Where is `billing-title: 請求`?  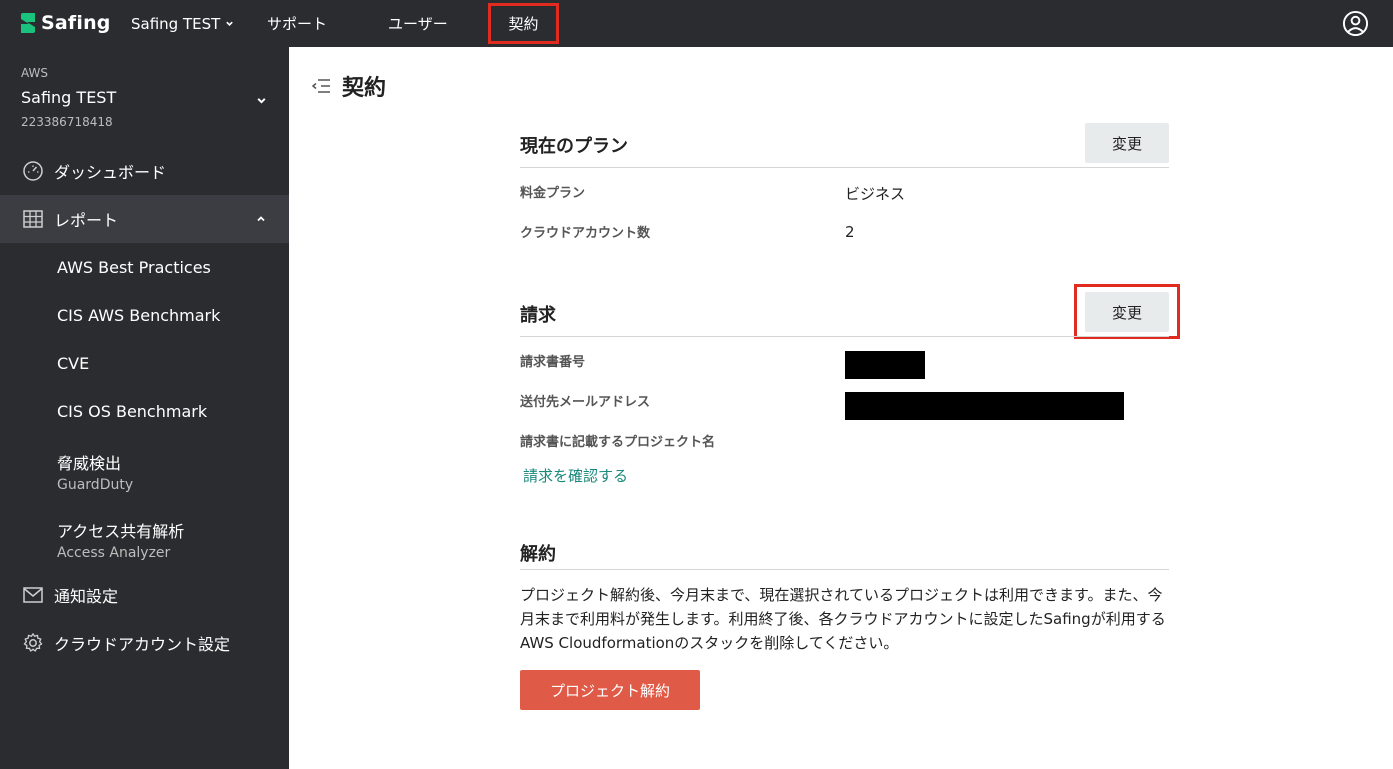
billing-title: 請求 is located at coordinates (538, 315).